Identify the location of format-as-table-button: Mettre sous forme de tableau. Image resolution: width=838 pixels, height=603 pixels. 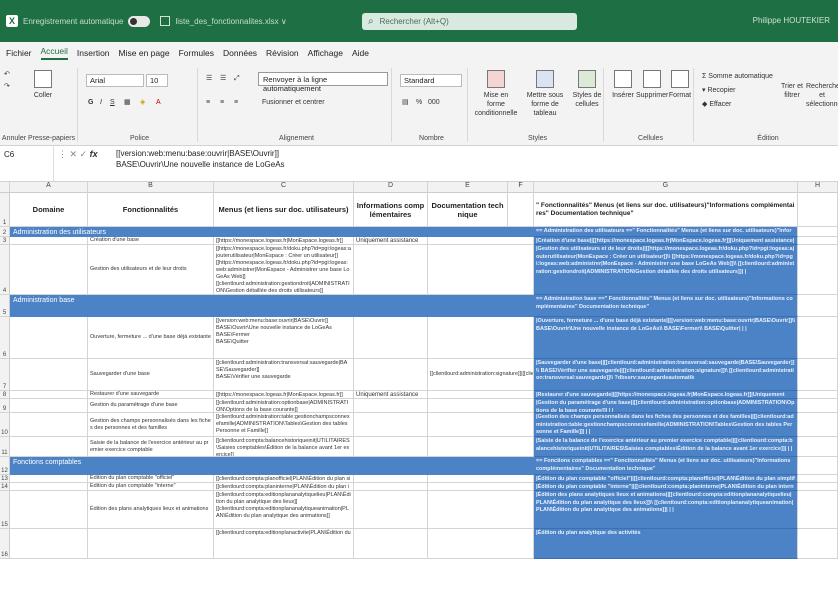
(545, 94).